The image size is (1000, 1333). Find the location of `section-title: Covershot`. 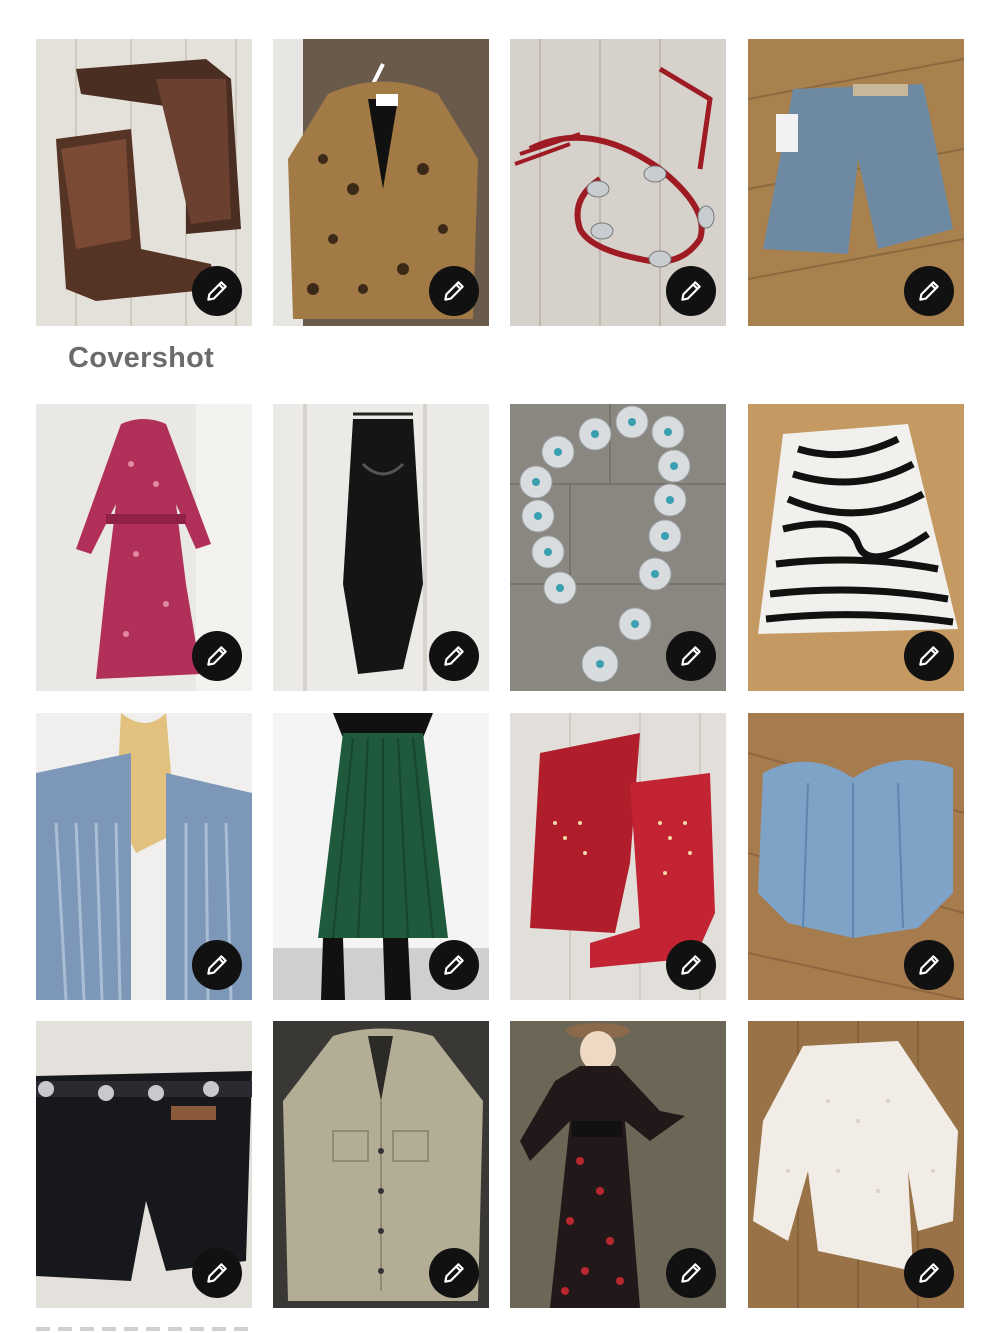

section-title: Covershot is located at coordinates (141, 358).